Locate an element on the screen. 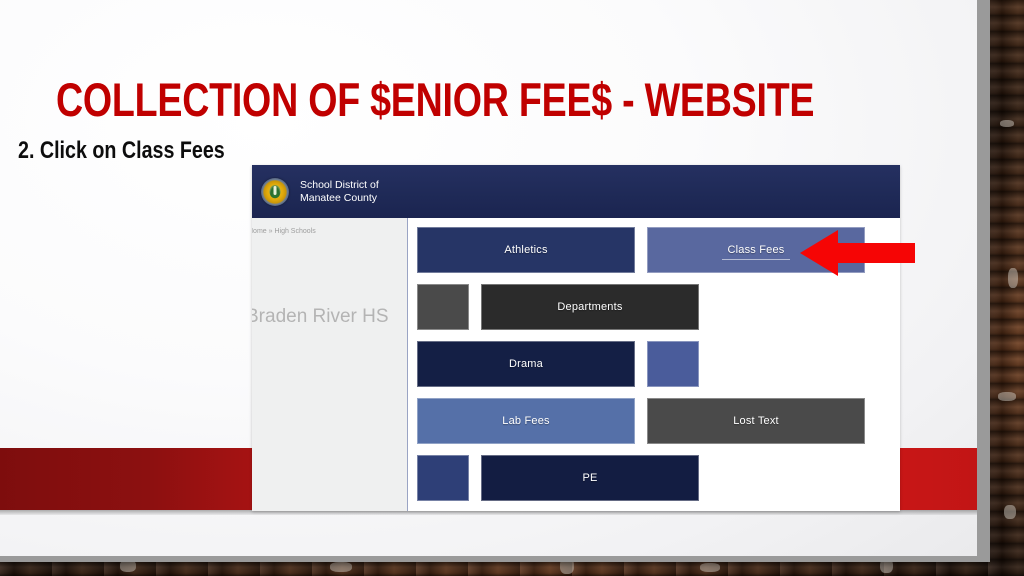 This screenshot has width=1024, height=576. nav-tile-label: PE is located at coordinates (590, 478).